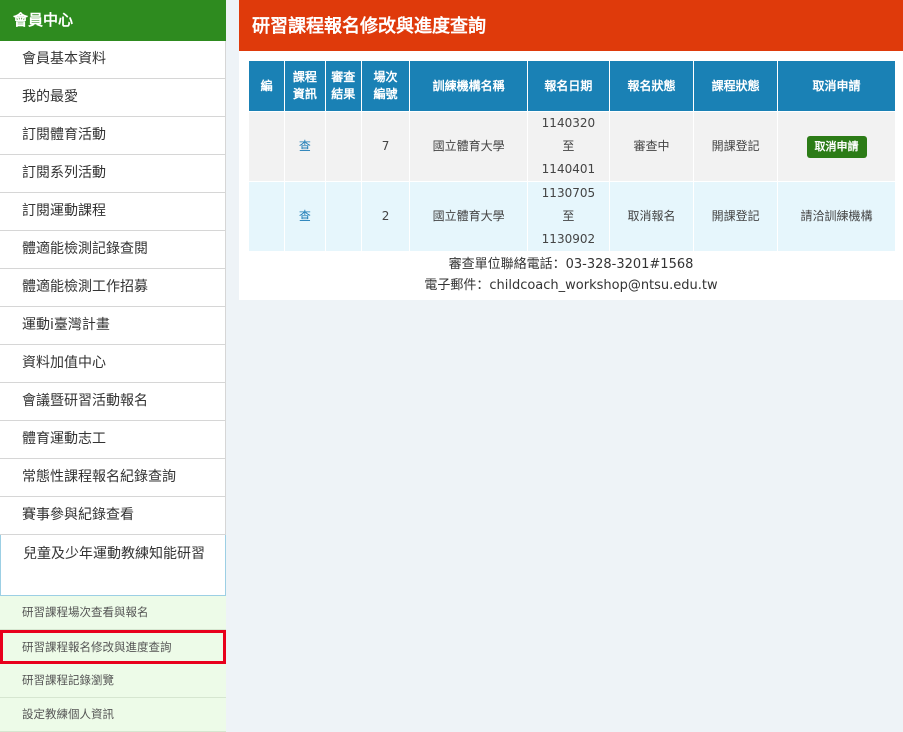 The image size is (903, 732). Describe the element at coordinates (568, 86) in the screenshot. I see `col-header-registration-date: 報名日期` at that location.